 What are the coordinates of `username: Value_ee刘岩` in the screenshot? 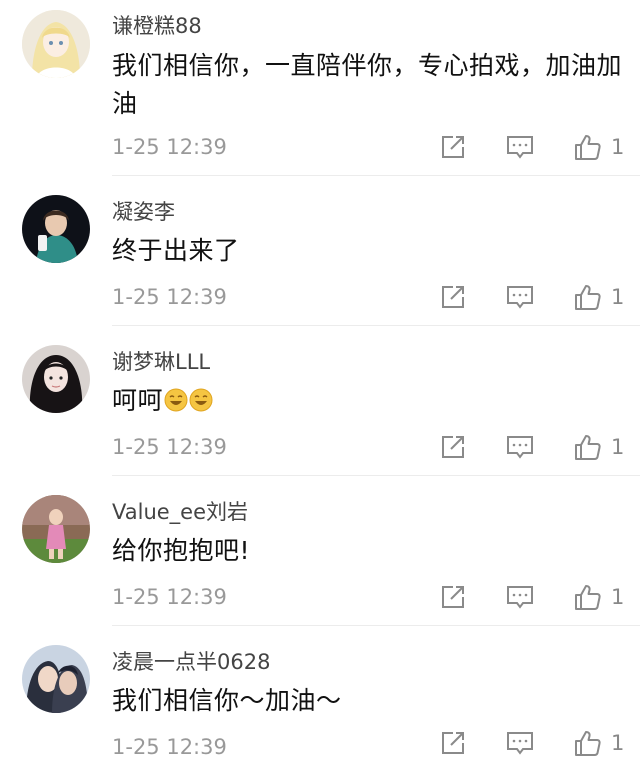 It's located at (180, 512).